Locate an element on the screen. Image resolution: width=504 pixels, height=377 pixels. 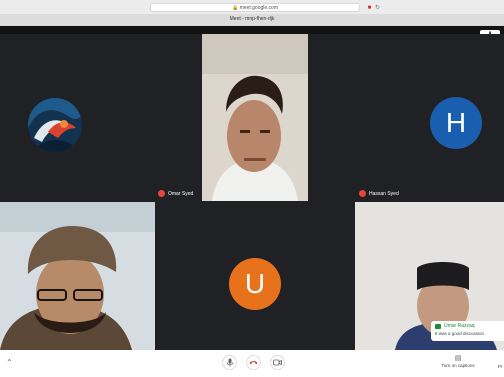
participant-name: Hassan Syed is located at coordinates (384, 193).